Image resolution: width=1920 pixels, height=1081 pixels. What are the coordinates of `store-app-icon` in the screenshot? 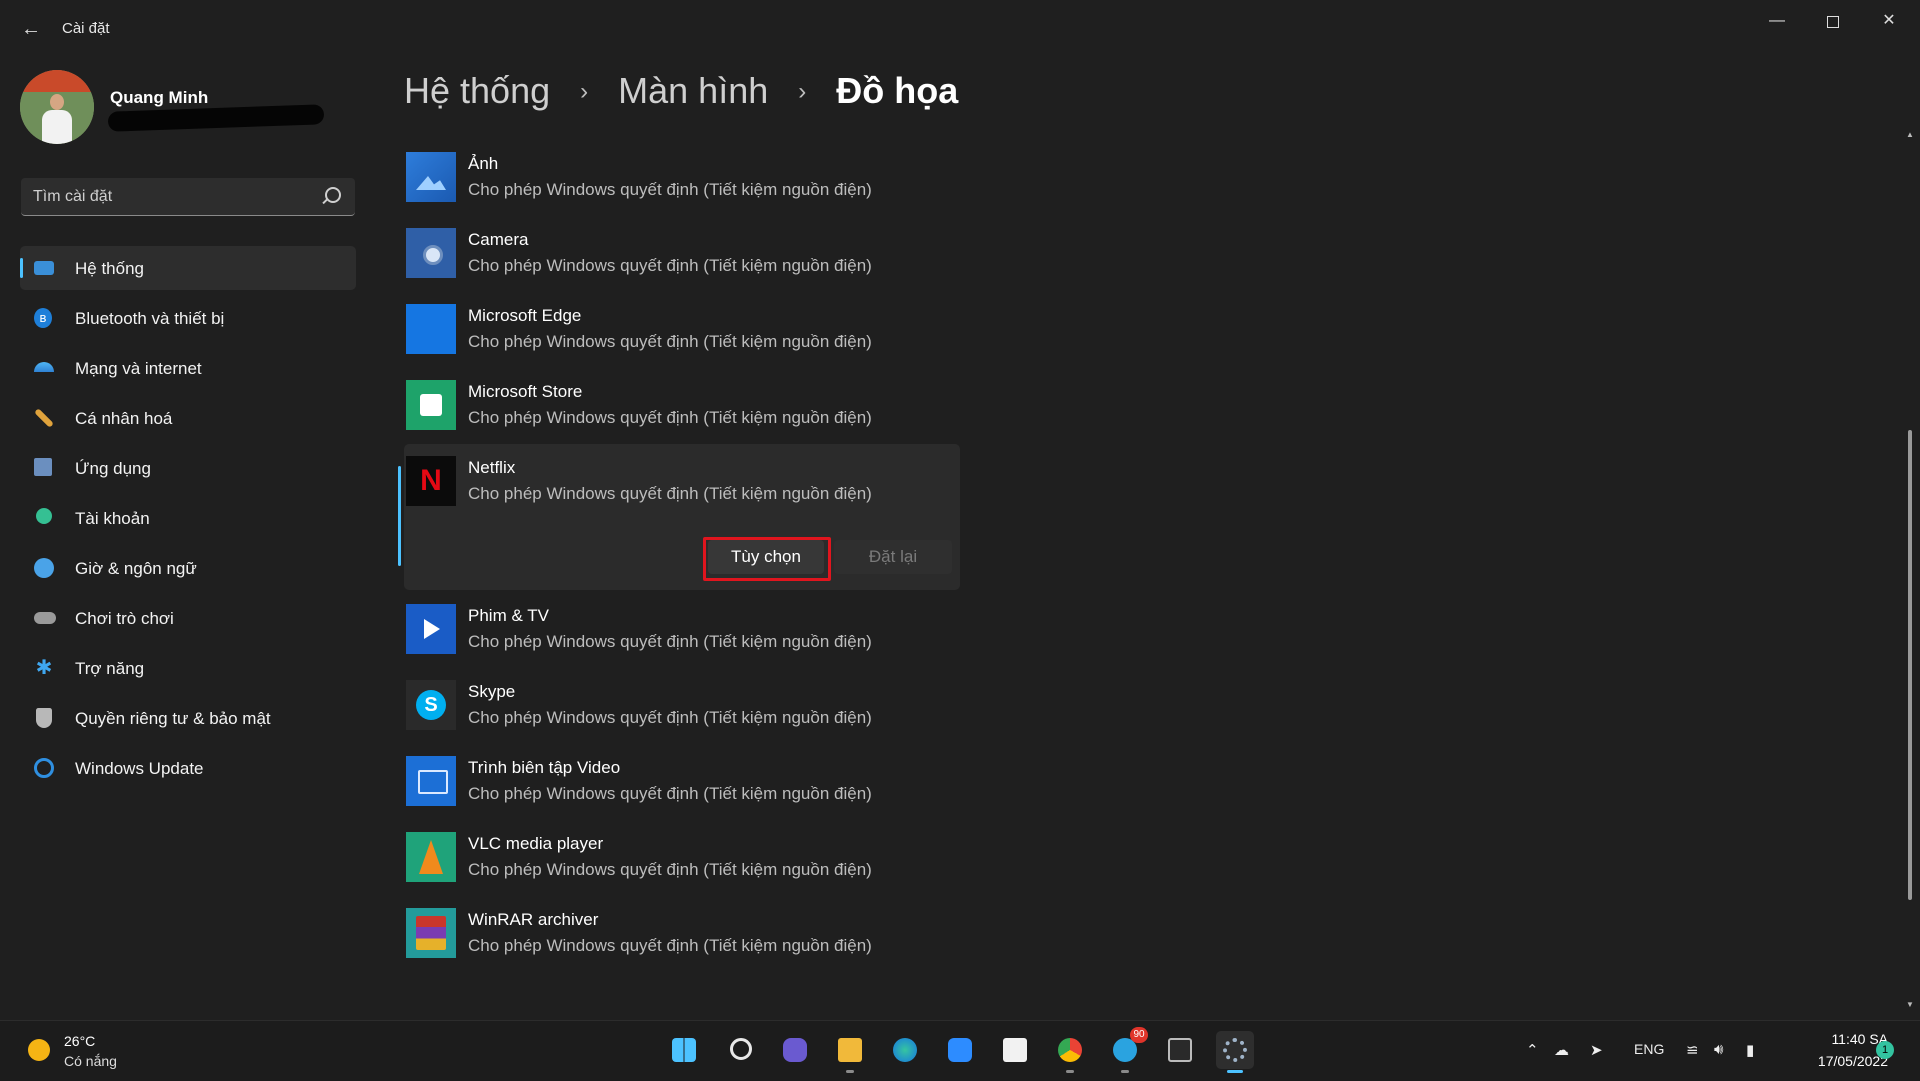 It's located at (431, 405).